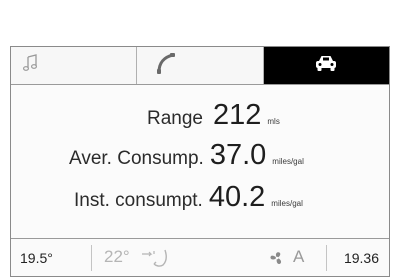 This screenshot has height=280, width=397. Describe the element at coordinates (361, 258) in the screenshot. I see `clock: 19.36` at that location.